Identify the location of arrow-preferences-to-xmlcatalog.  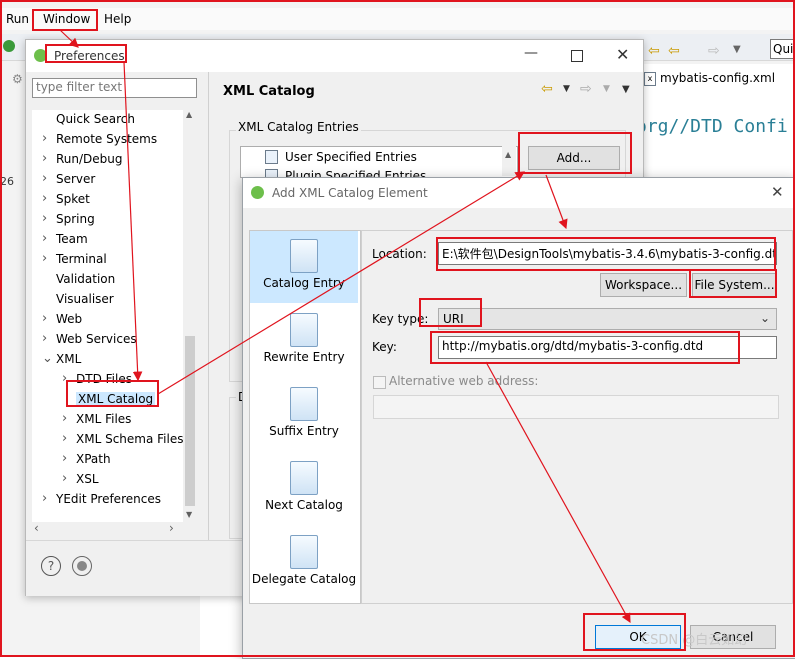
(133, 221).